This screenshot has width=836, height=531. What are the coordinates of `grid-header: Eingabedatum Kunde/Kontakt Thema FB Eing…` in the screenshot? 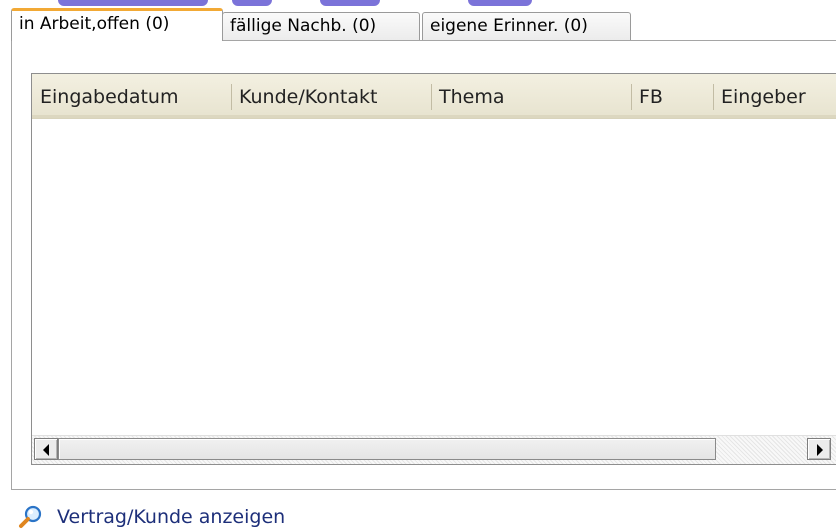 It's located at (434, 96).